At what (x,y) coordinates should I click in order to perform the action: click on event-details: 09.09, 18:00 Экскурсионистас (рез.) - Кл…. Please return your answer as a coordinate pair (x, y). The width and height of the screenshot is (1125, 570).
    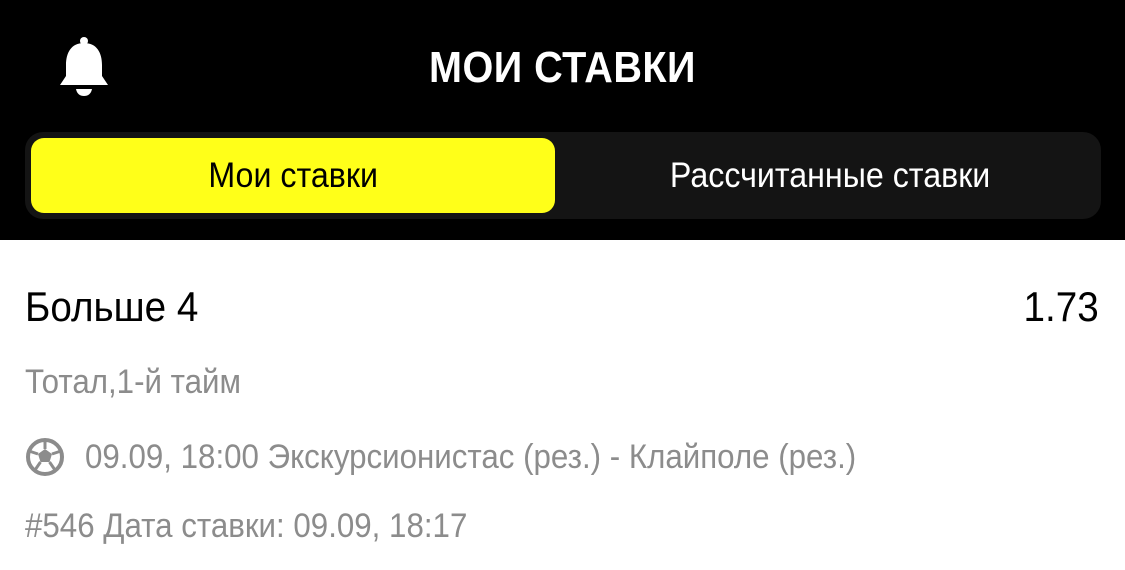
    Looking at the image, I should click on (471, 457).